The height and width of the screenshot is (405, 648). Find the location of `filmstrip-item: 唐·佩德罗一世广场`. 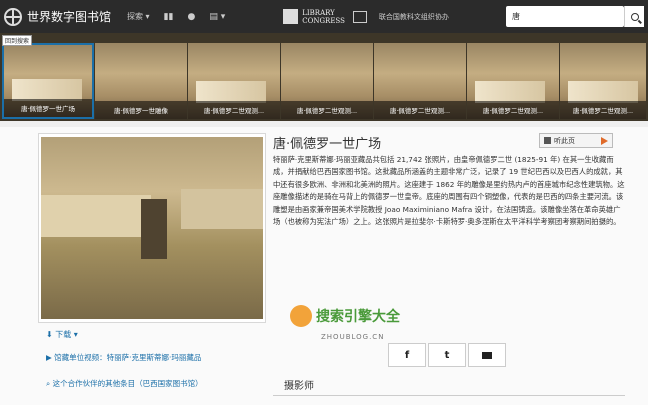

filmstrip-item: 唐·佩德罗一世广场 is located at coordinates (48, 81).